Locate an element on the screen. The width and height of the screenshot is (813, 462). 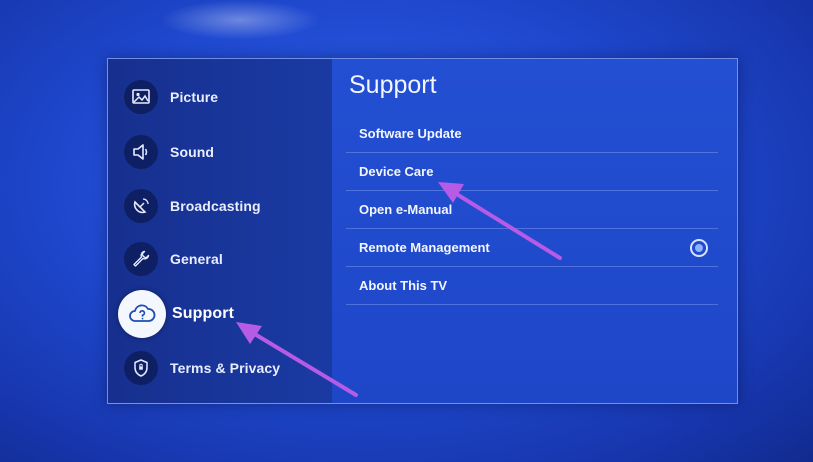
speaker-icon is located at coordinates (141, 152).